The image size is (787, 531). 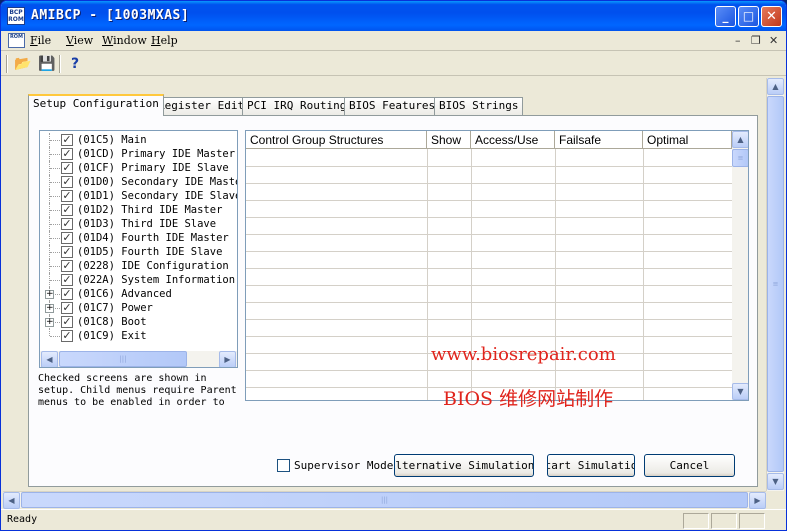 I want to click on tree-item-label: (0228) IDE Configuration, so click(x=153, y=266).